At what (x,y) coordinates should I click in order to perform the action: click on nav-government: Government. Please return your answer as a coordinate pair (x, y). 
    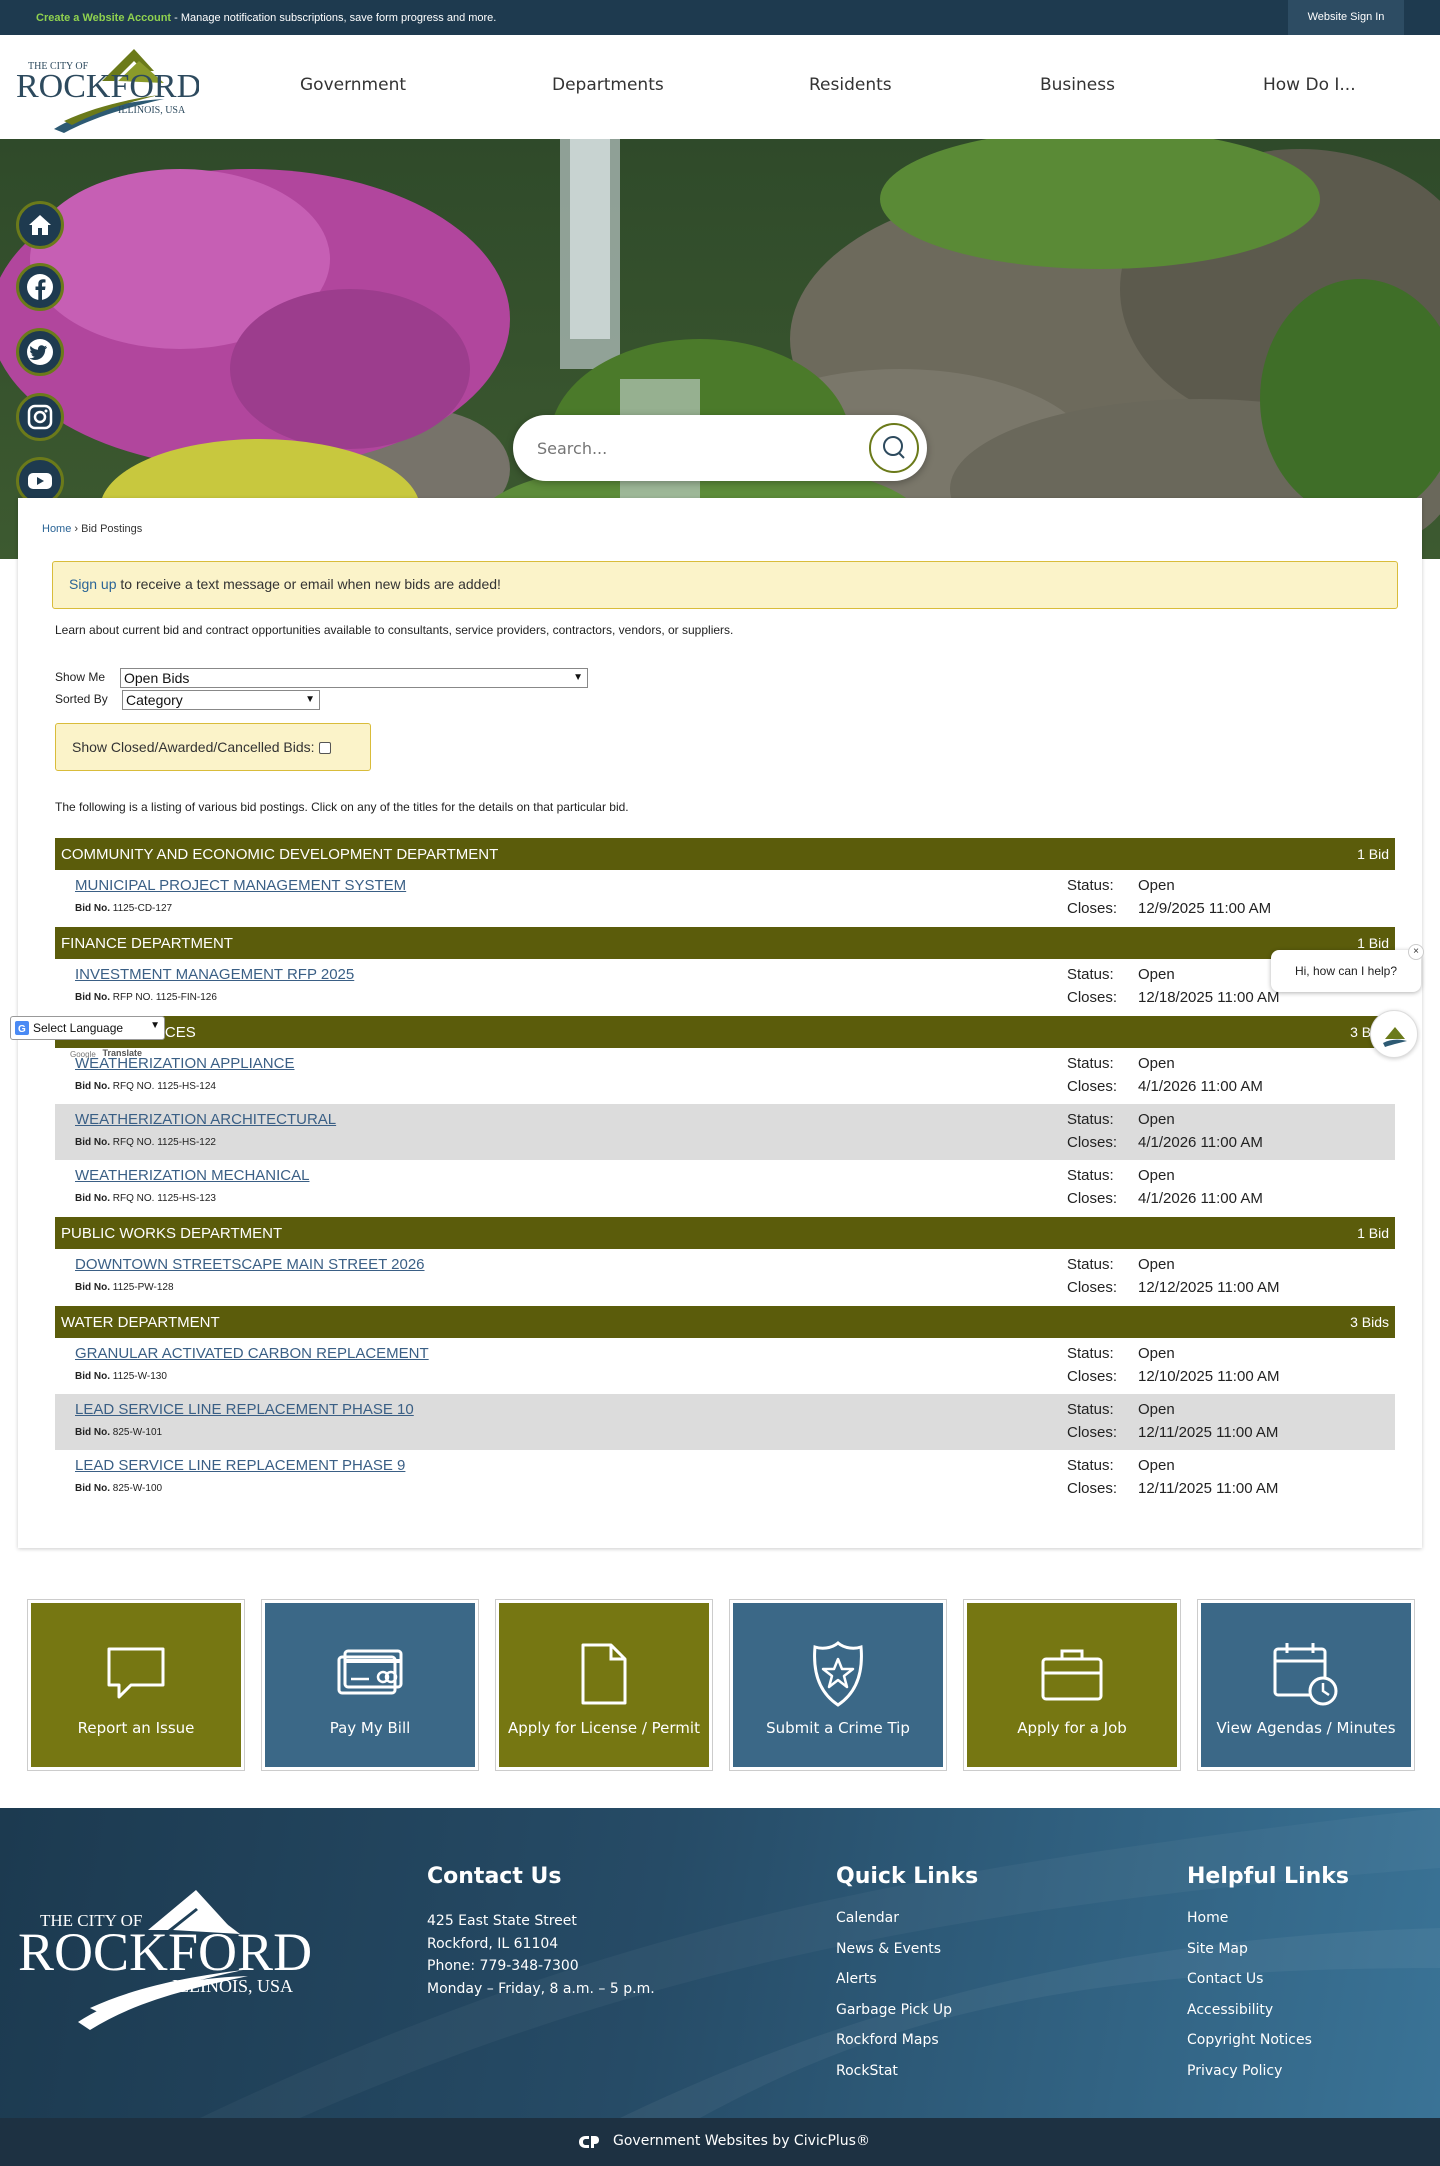
    Looking at the image, I should click on (353, 85).